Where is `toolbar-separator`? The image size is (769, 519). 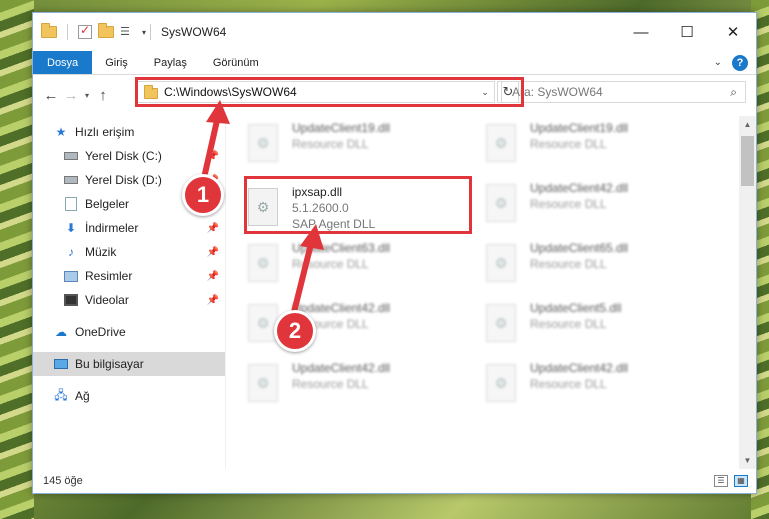
toolbar-separator is located at coordinates (67, 32).